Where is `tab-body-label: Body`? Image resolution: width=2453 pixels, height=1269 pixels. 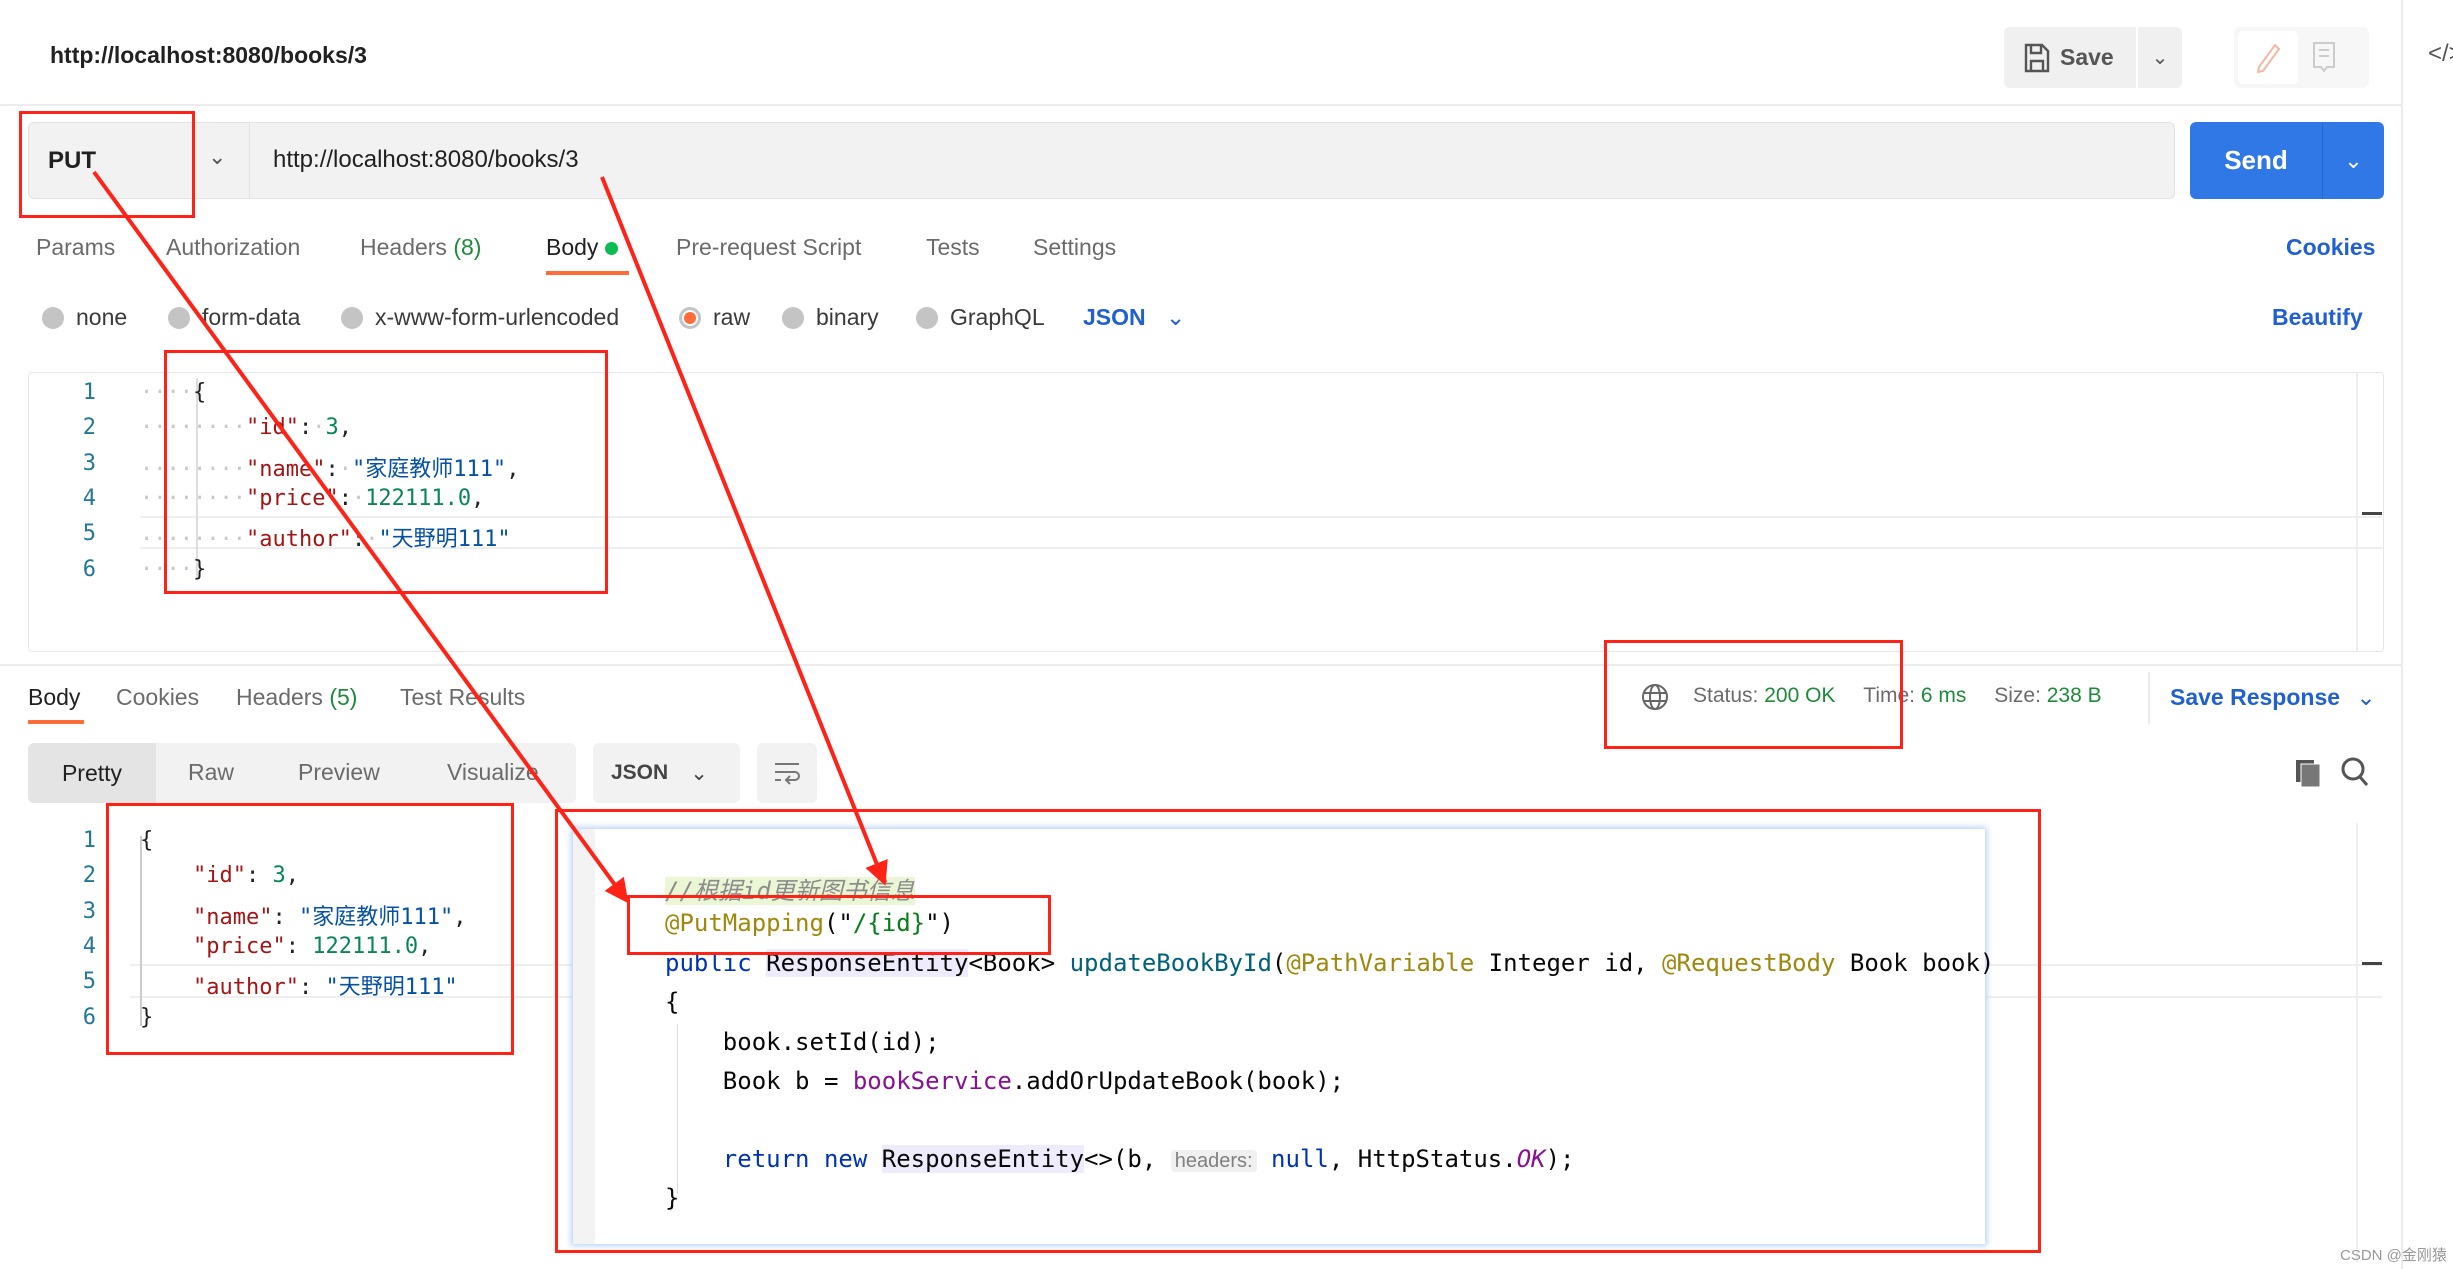 tab-body-label: Body is located at coordinates (572, 247).